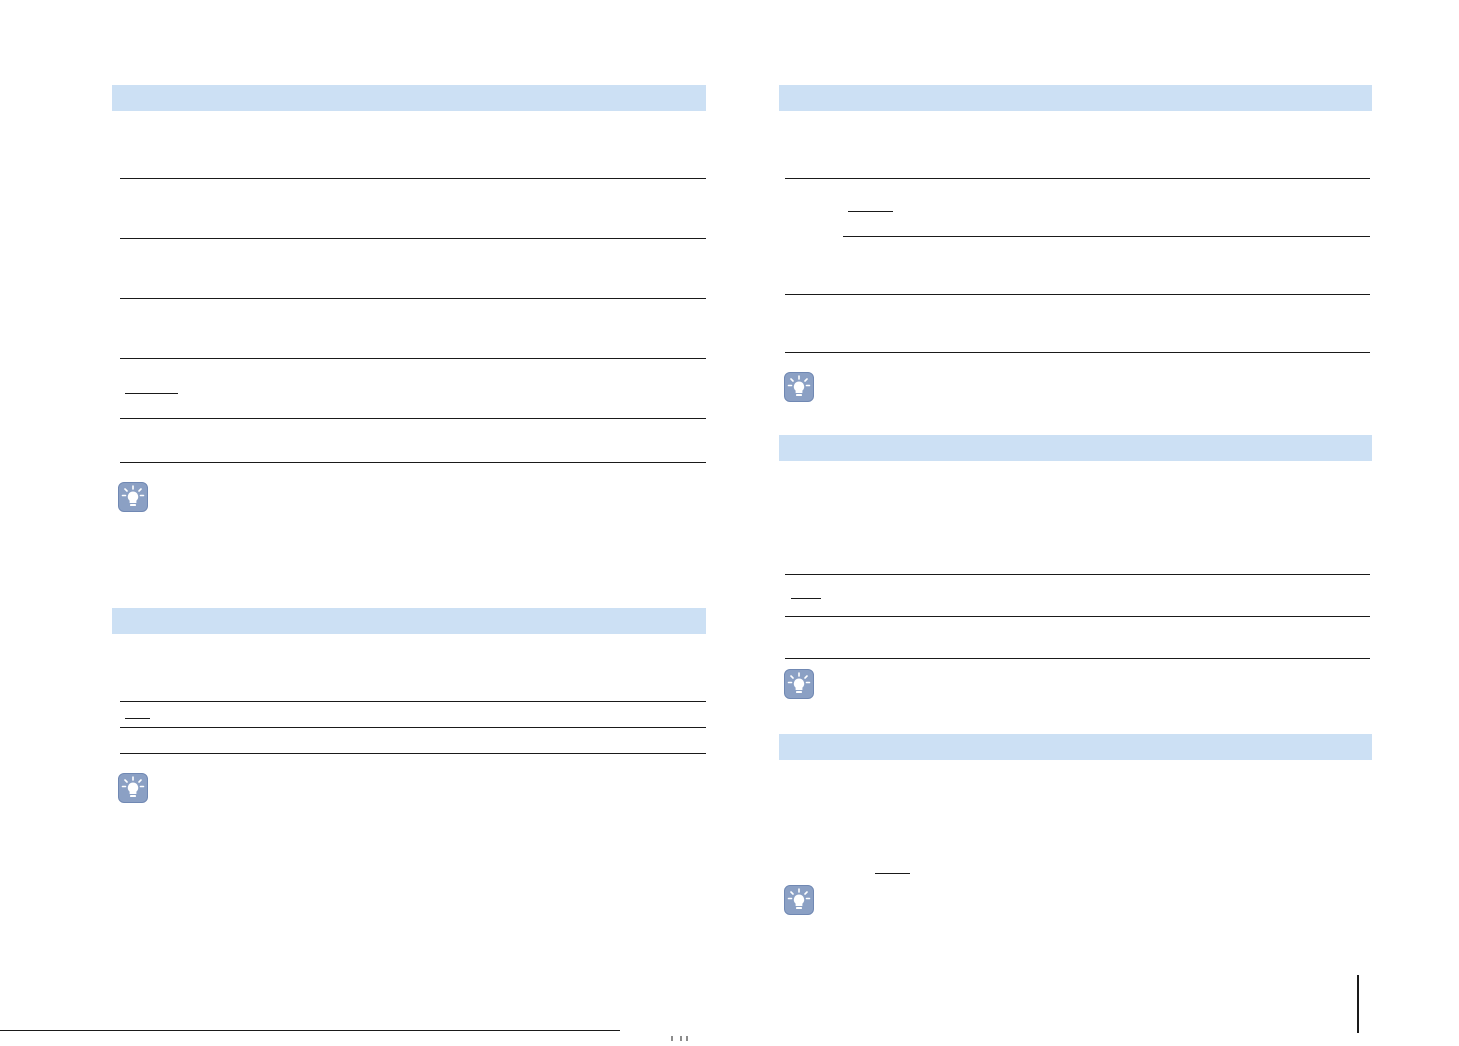 This screenshot has width=1459, height=1046. What do you see at coordinates (680, 1034) in the screenshot?
I see `footer-tick-marks` at bounding box center [680, 1034].